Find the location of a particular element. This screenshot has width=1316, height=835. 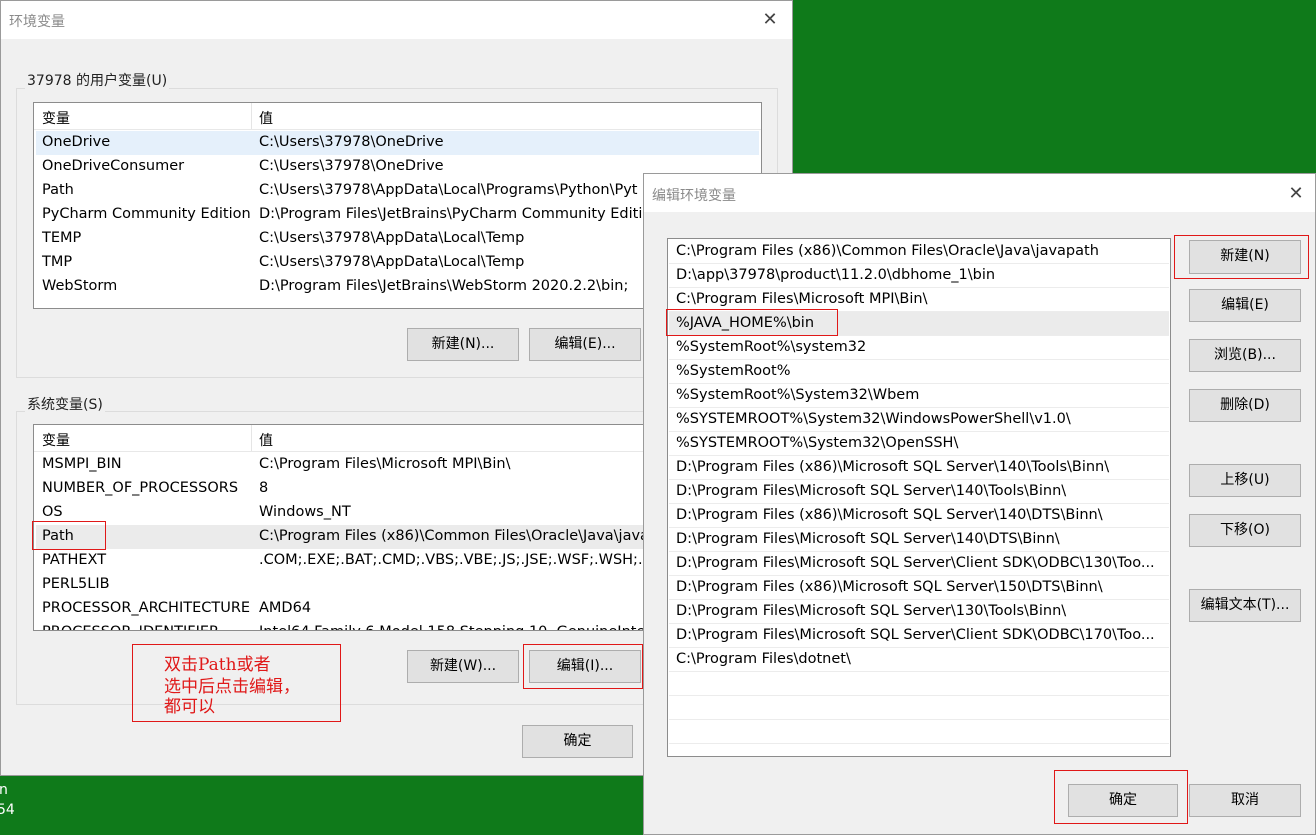

variable-name: Path is located at coordinates (58, 190).